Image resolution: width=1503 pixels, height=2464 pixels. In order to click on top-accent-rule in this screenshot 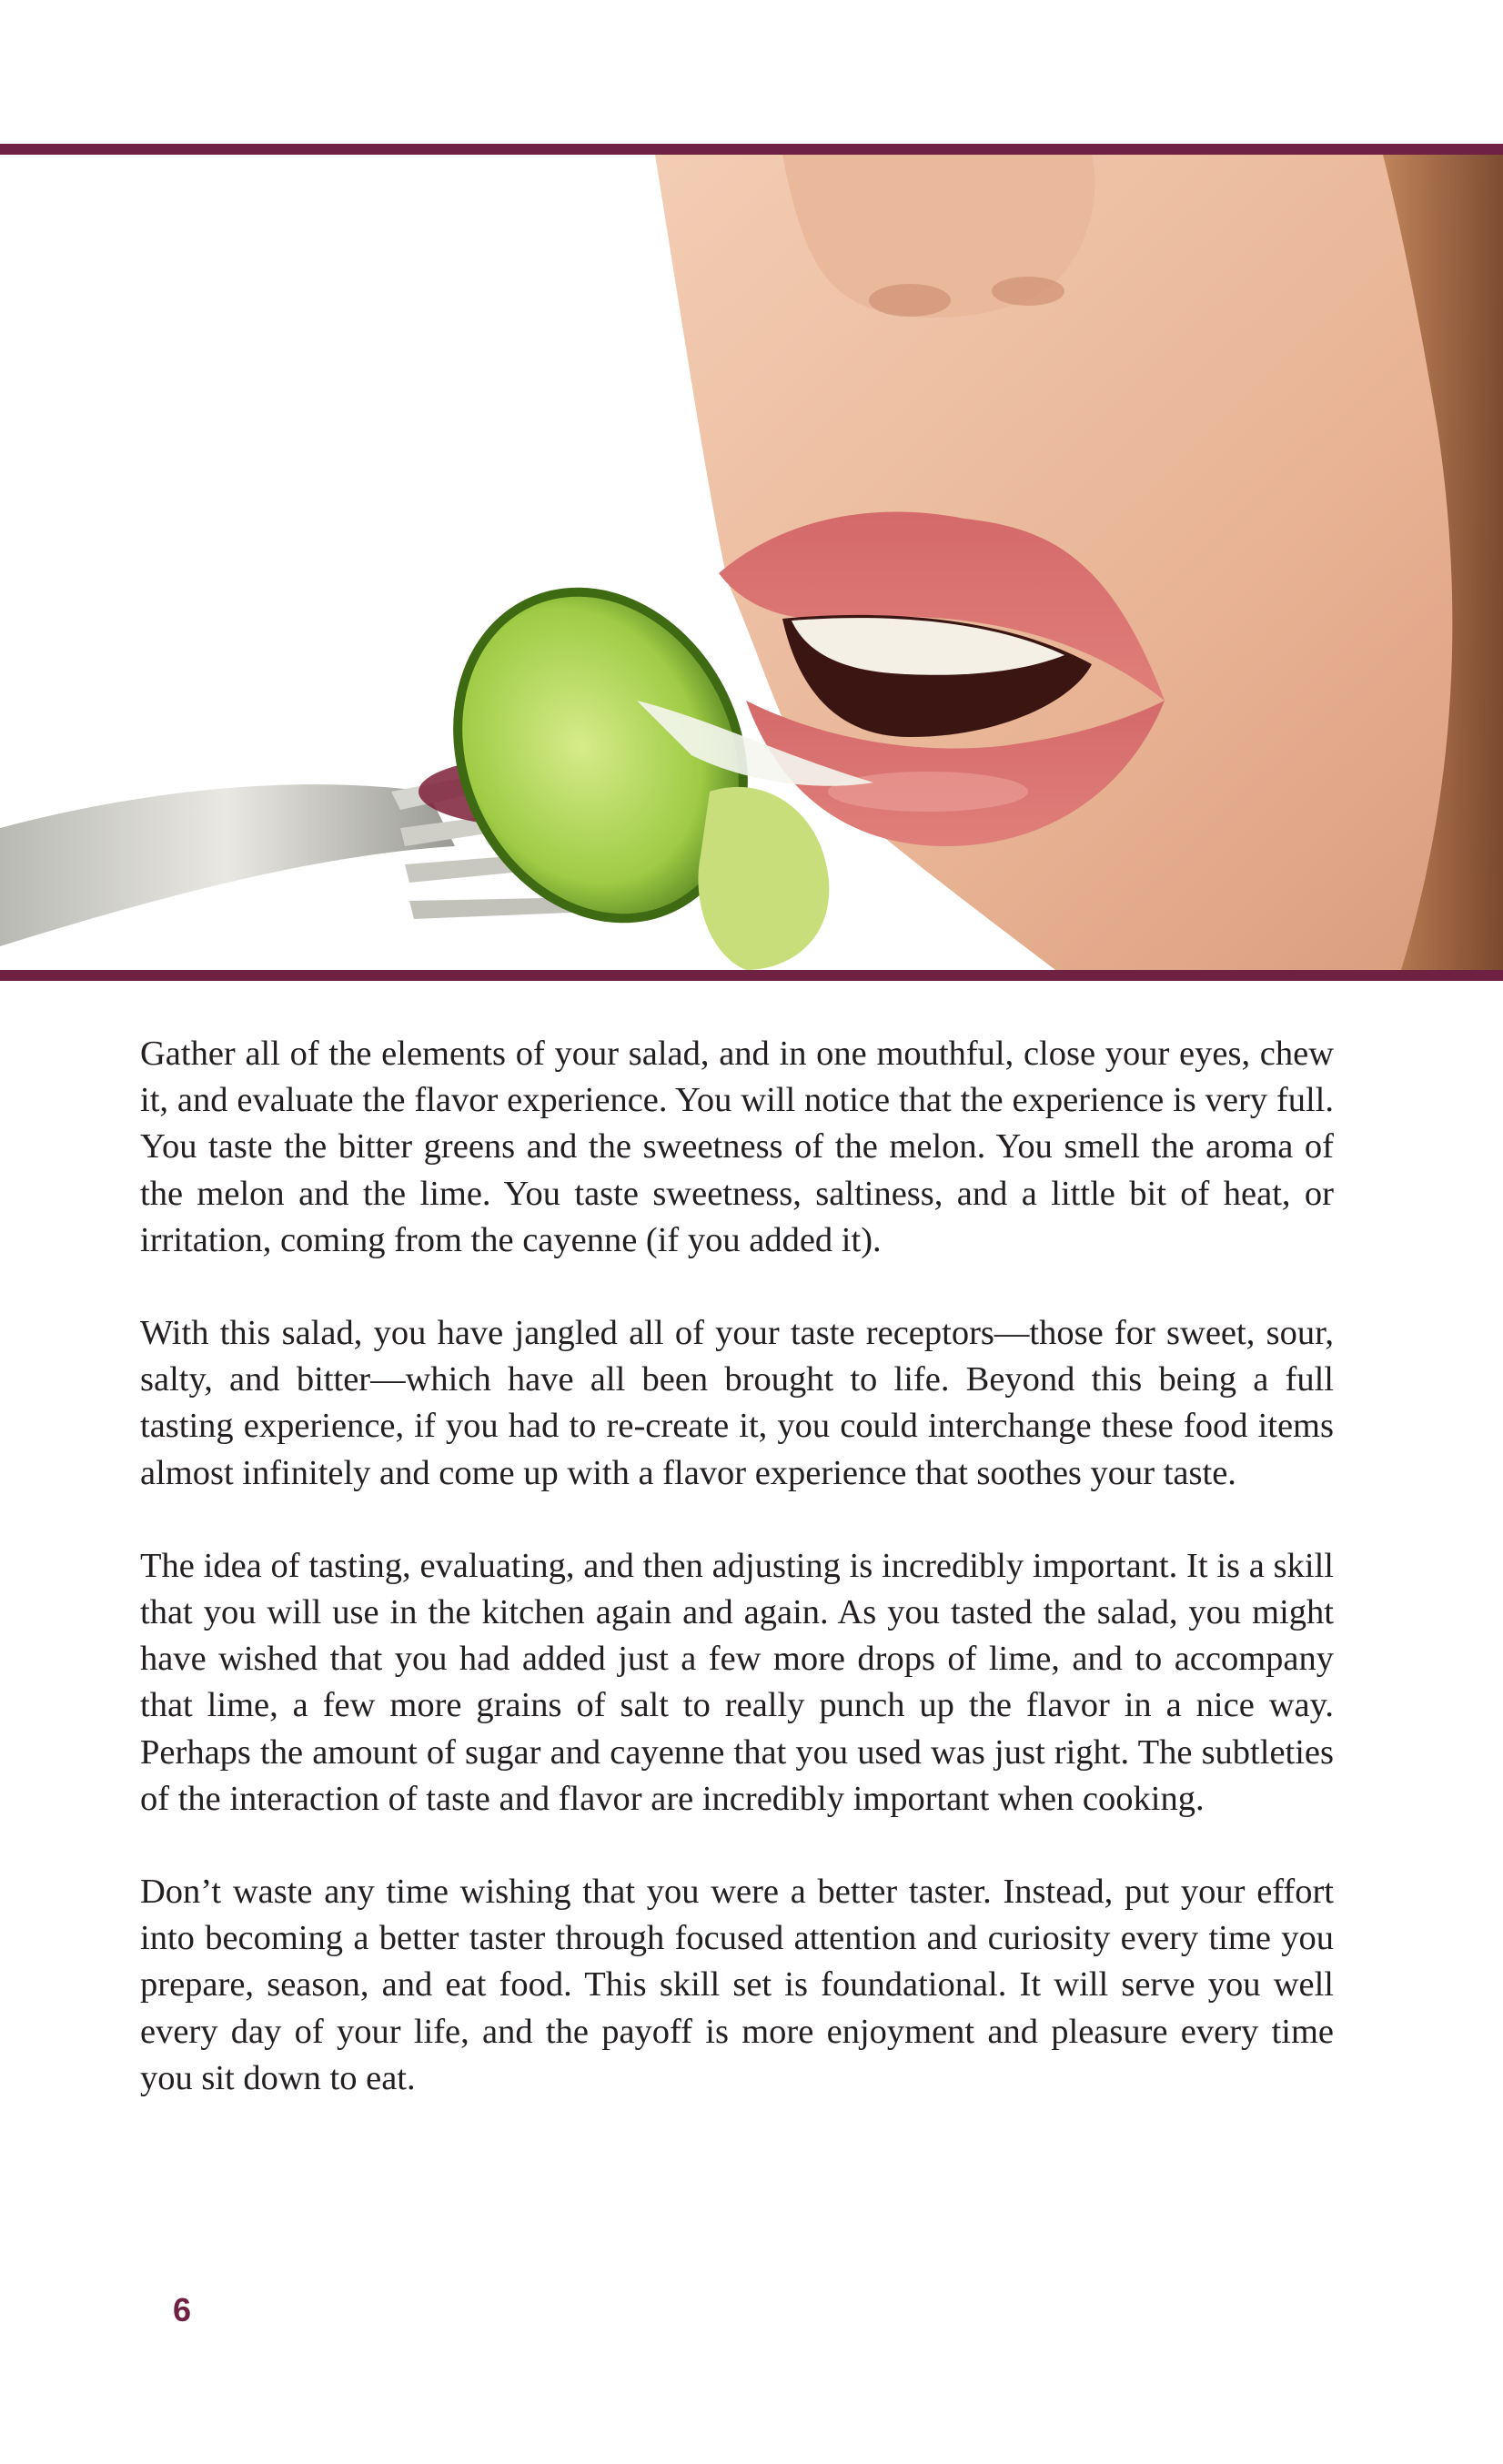, I will do `click(751, 149)`.